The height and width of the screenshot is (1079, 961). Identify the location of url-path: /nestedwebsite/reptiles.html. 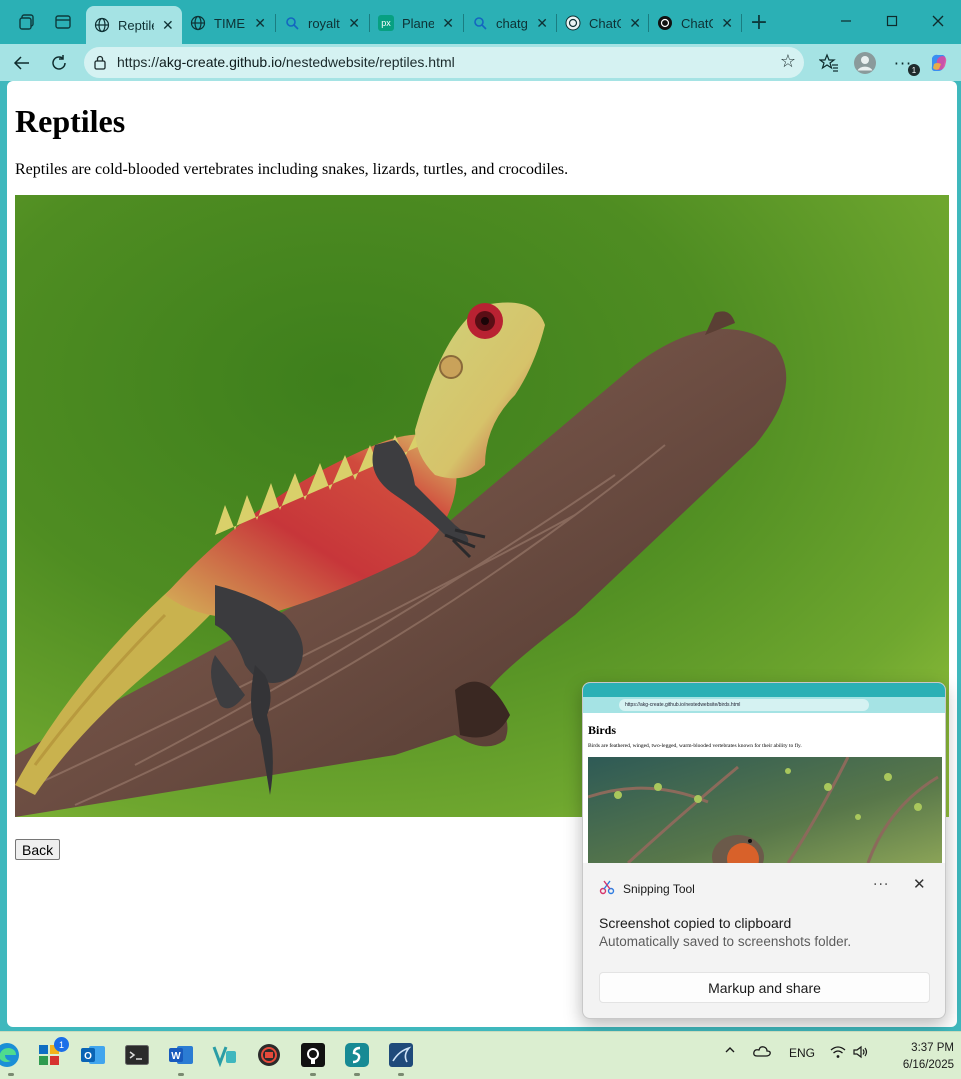
(368, 62).